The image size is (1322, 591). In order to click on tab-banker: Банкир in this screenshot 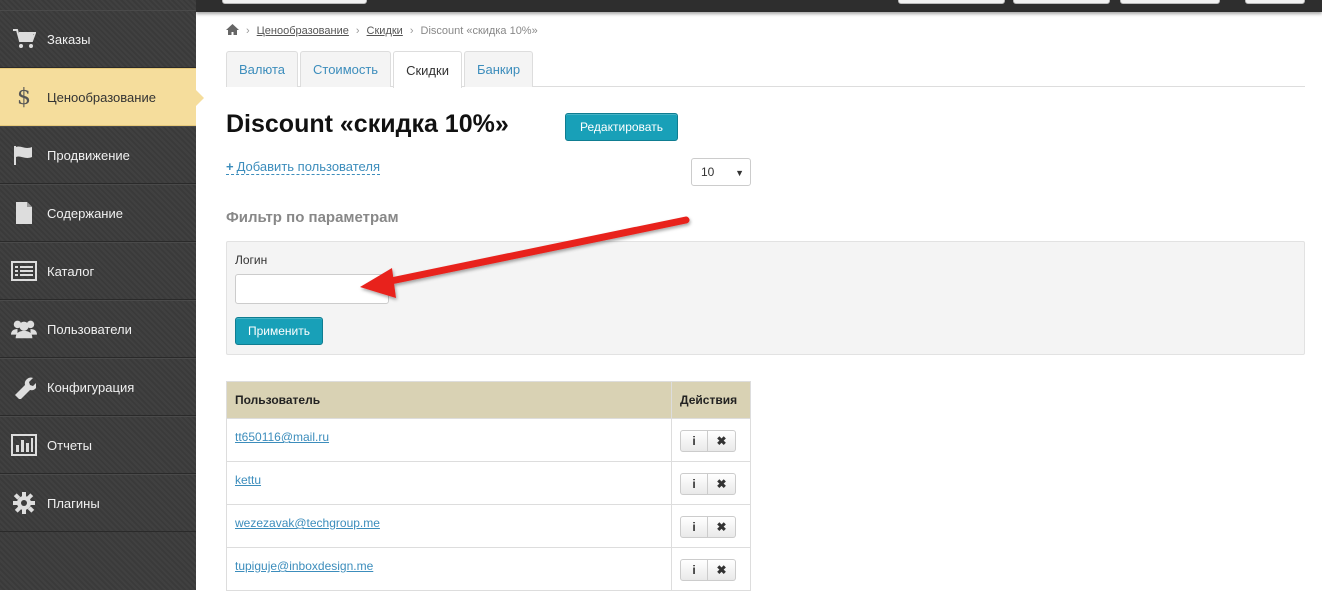, I will do `click(498, 69)`.